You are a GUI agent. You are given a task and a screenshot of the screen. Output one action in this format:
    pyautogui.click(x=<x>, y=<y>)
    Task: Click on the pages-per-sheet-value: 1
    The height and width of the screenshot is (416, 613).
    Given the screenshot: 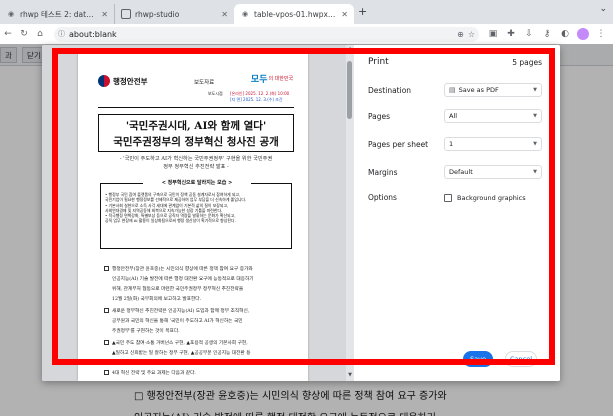 What is the action you would take?
    pyautogui.click(x=451, y=144)
    